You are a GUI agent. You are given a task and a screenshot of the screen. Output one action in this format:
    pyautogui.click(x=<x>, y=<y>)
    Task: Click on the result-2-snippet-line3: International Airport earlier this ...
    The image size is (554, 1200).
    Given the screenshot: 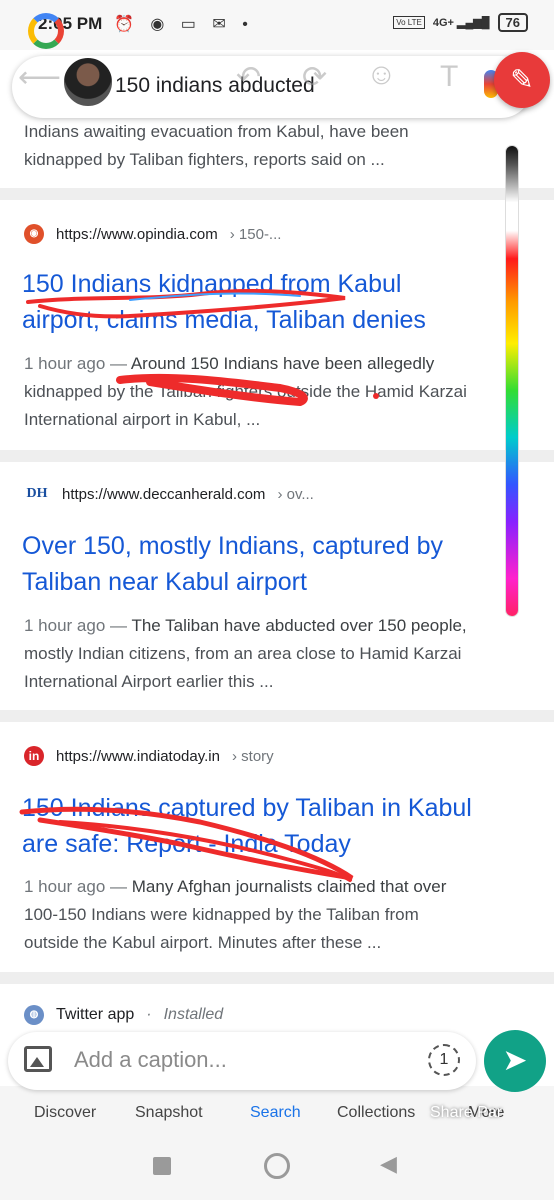 What is the action you would take?
    pyautogui.click(x=149, y=681)
    